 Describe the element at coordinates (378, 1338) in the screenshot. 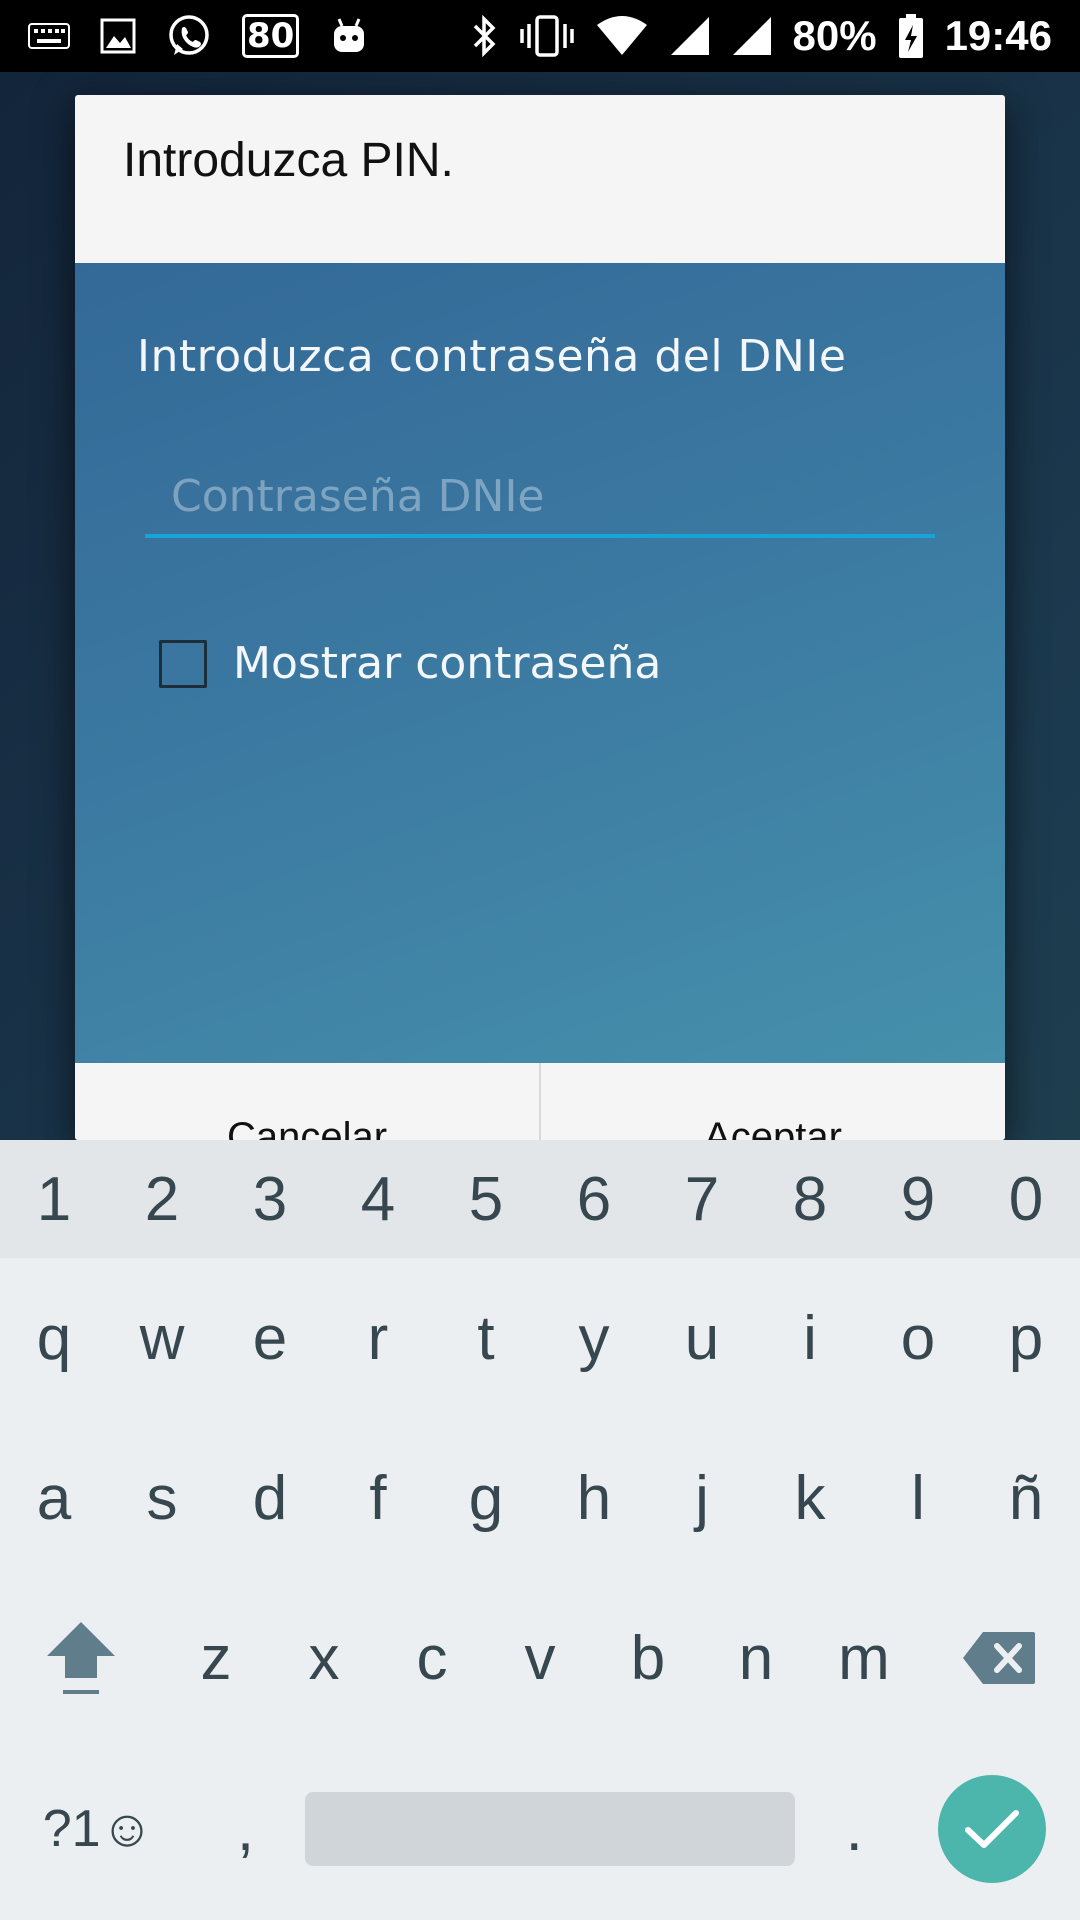

I see `key-r: r` at that location.